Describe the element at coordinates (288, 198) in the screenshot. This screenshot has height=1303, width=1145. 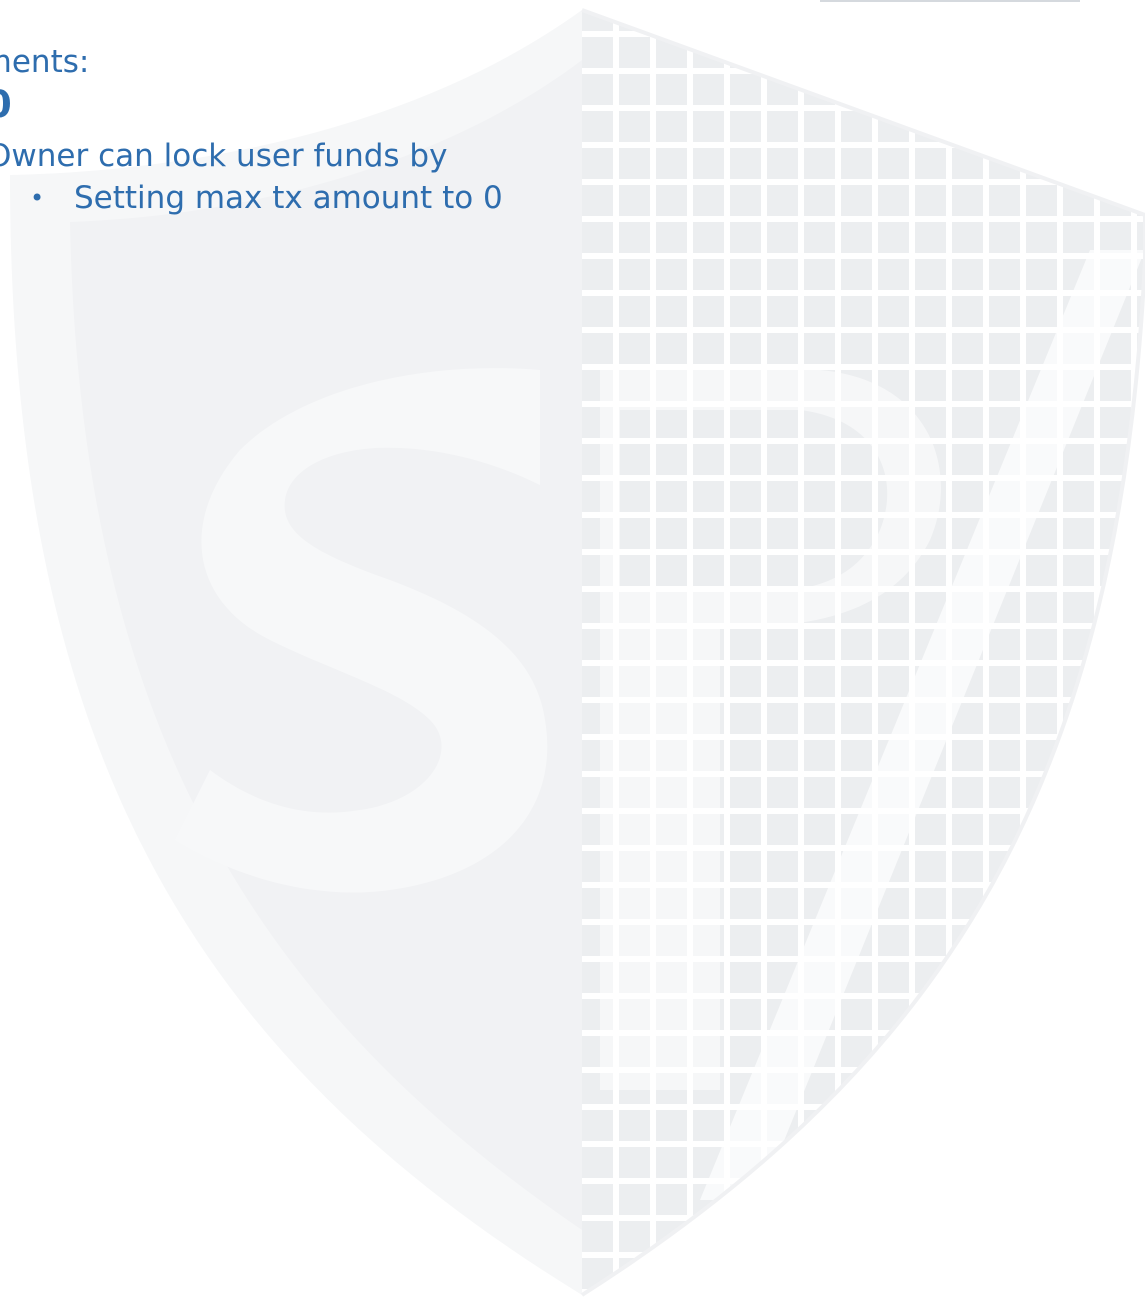
I see `list-item-text: Setting max tx amount to 0` at that location.